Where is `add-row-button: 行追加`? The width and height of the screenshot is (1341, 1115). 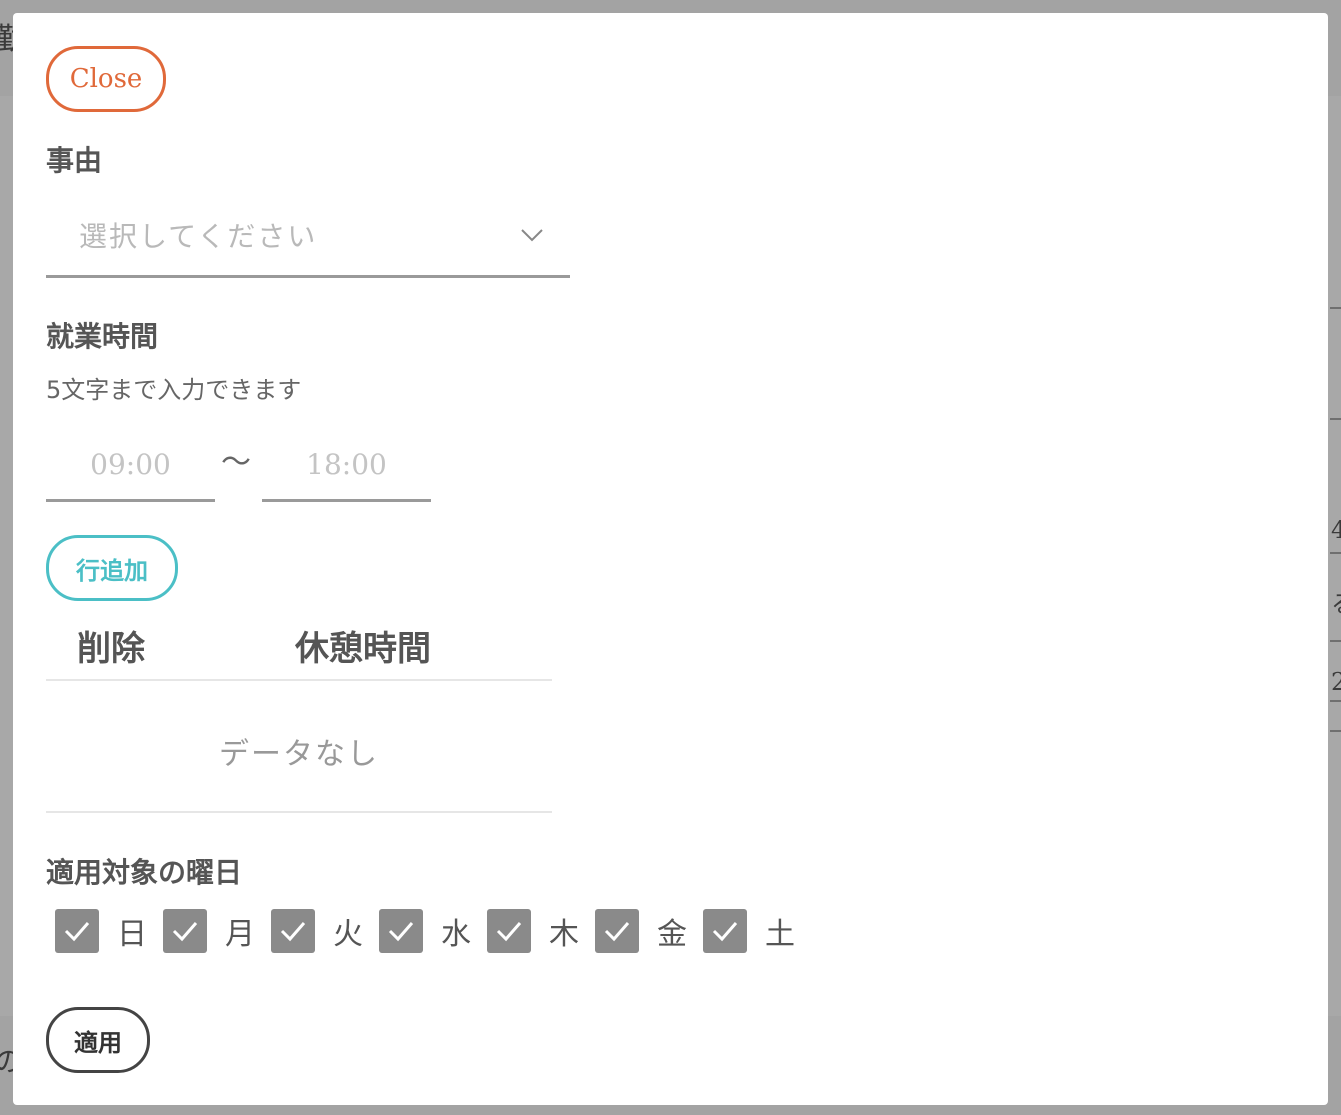
add-row-button: 行追加 is located at coordinates (112, 568).